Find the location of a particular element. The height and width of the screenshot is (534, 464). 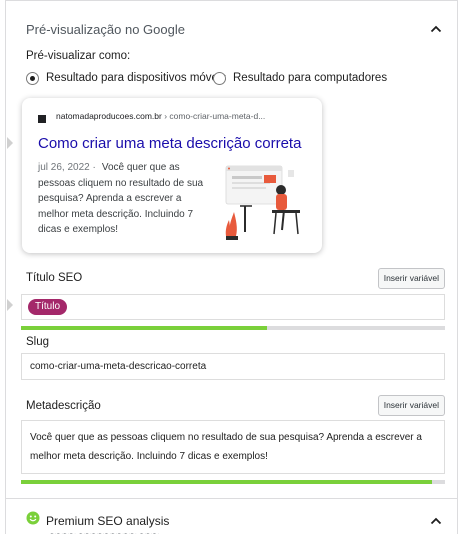

meta-description-progress-bar is located at coordinates (233, 482).